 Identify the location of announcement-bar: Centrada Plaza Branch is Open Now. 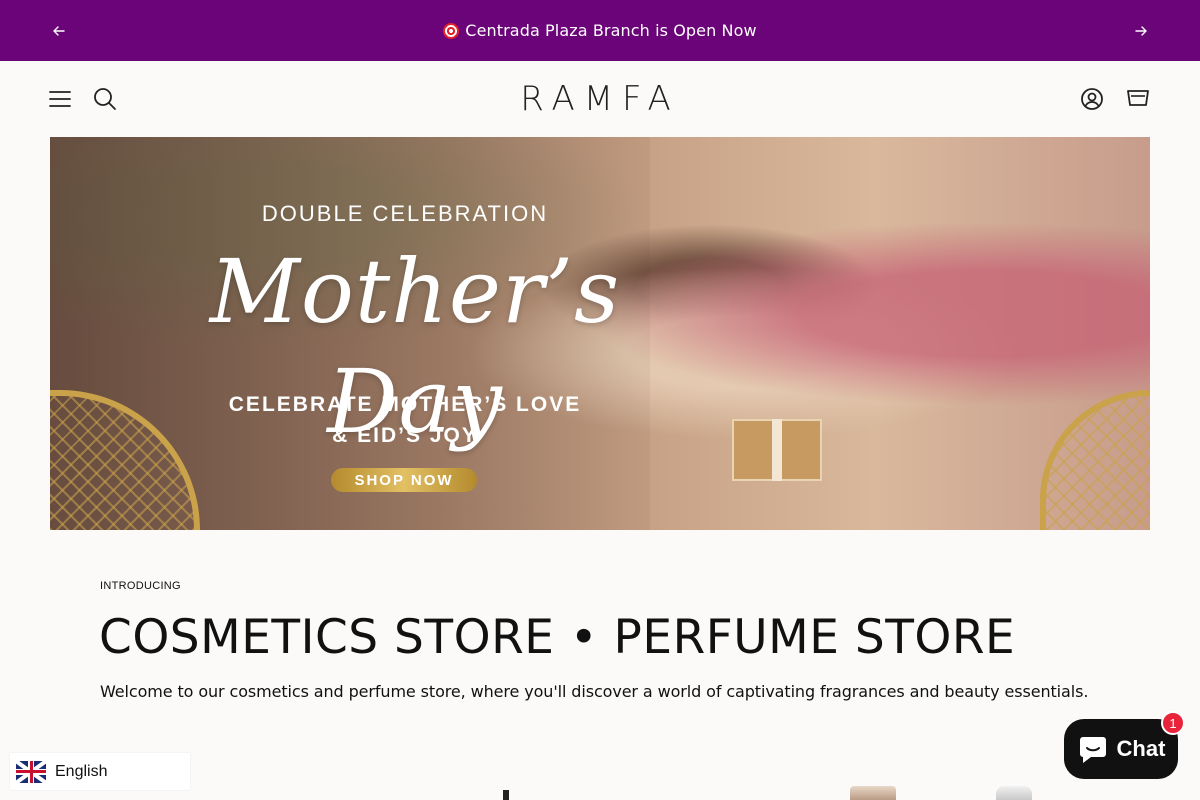
(600, 30).